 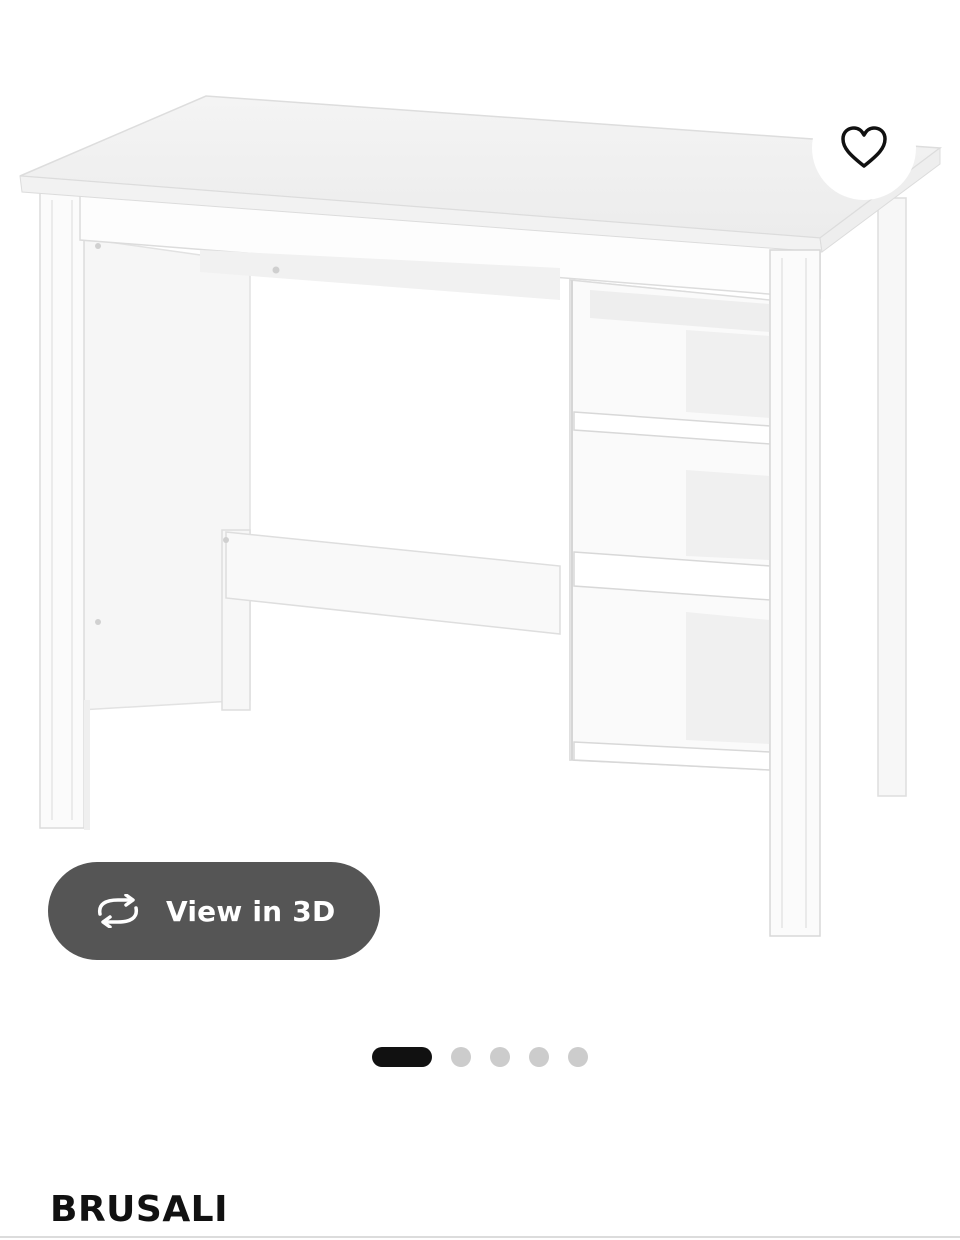 What do you see at coordinates (480, 1237) in the screenshot?
I see `divider` at bounding box center [480, 1237].